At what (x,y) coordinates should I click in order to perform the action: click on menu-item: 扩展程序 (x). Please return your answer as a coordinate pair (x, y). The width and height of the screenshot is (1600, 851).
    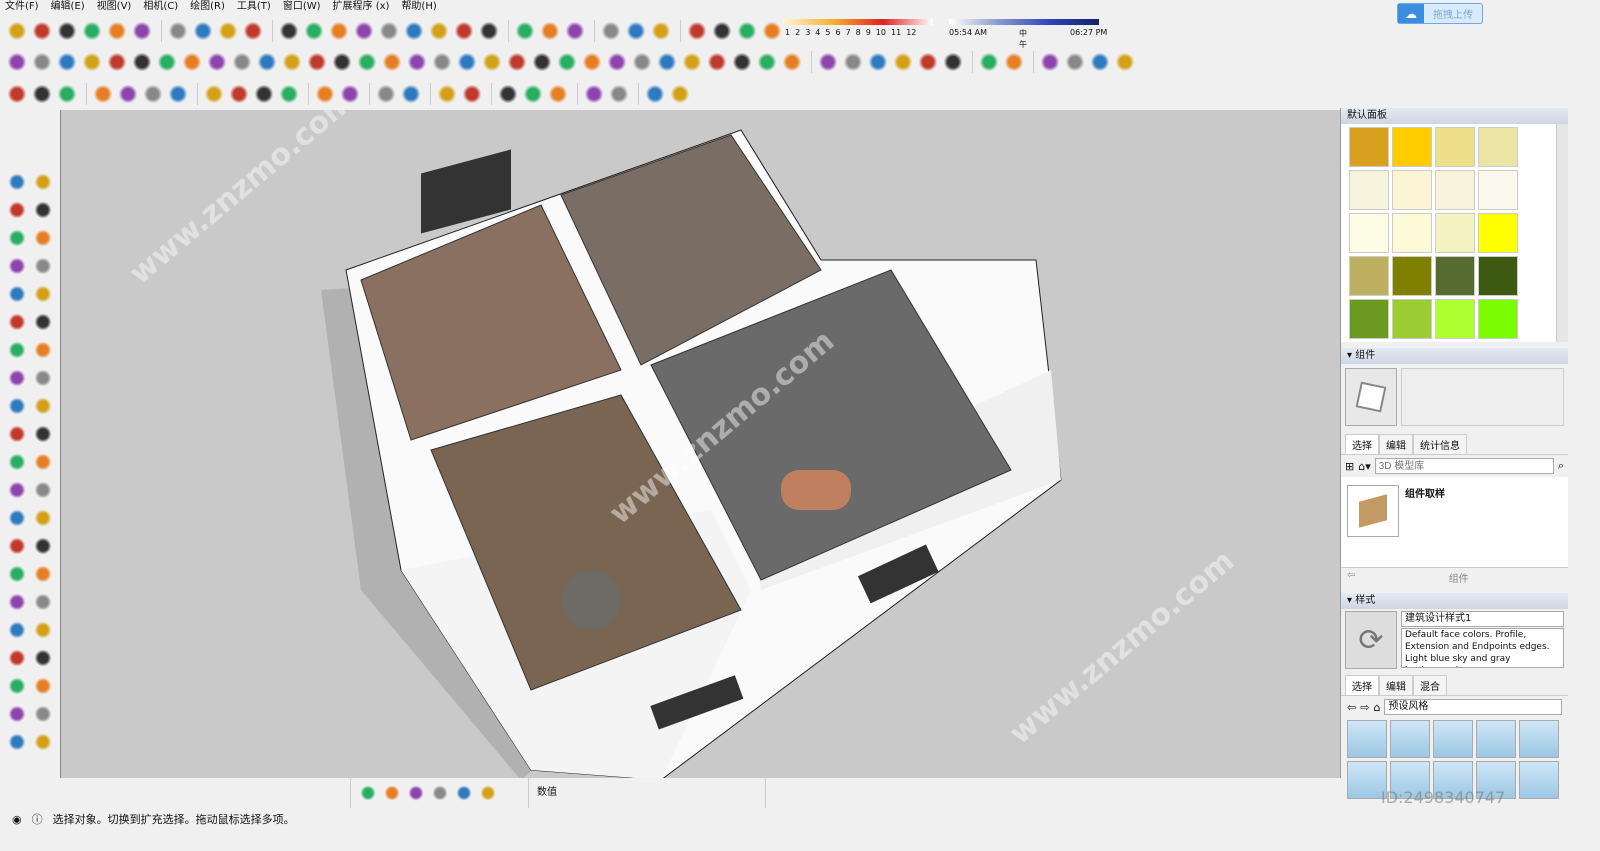
    Looking at the image, I should click on (362, 7).